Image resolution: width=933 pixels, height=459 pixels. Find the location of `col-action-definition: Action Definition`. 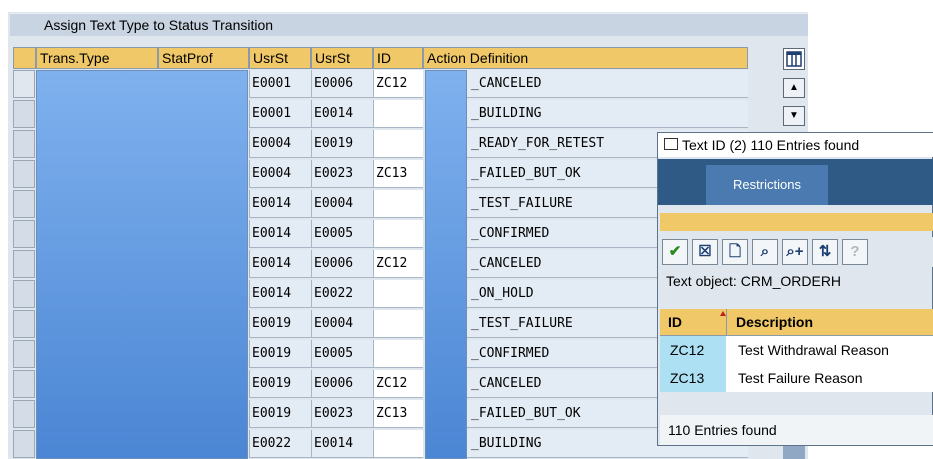

col-action-definition: Action Definition is located at coordinates (585, 58).